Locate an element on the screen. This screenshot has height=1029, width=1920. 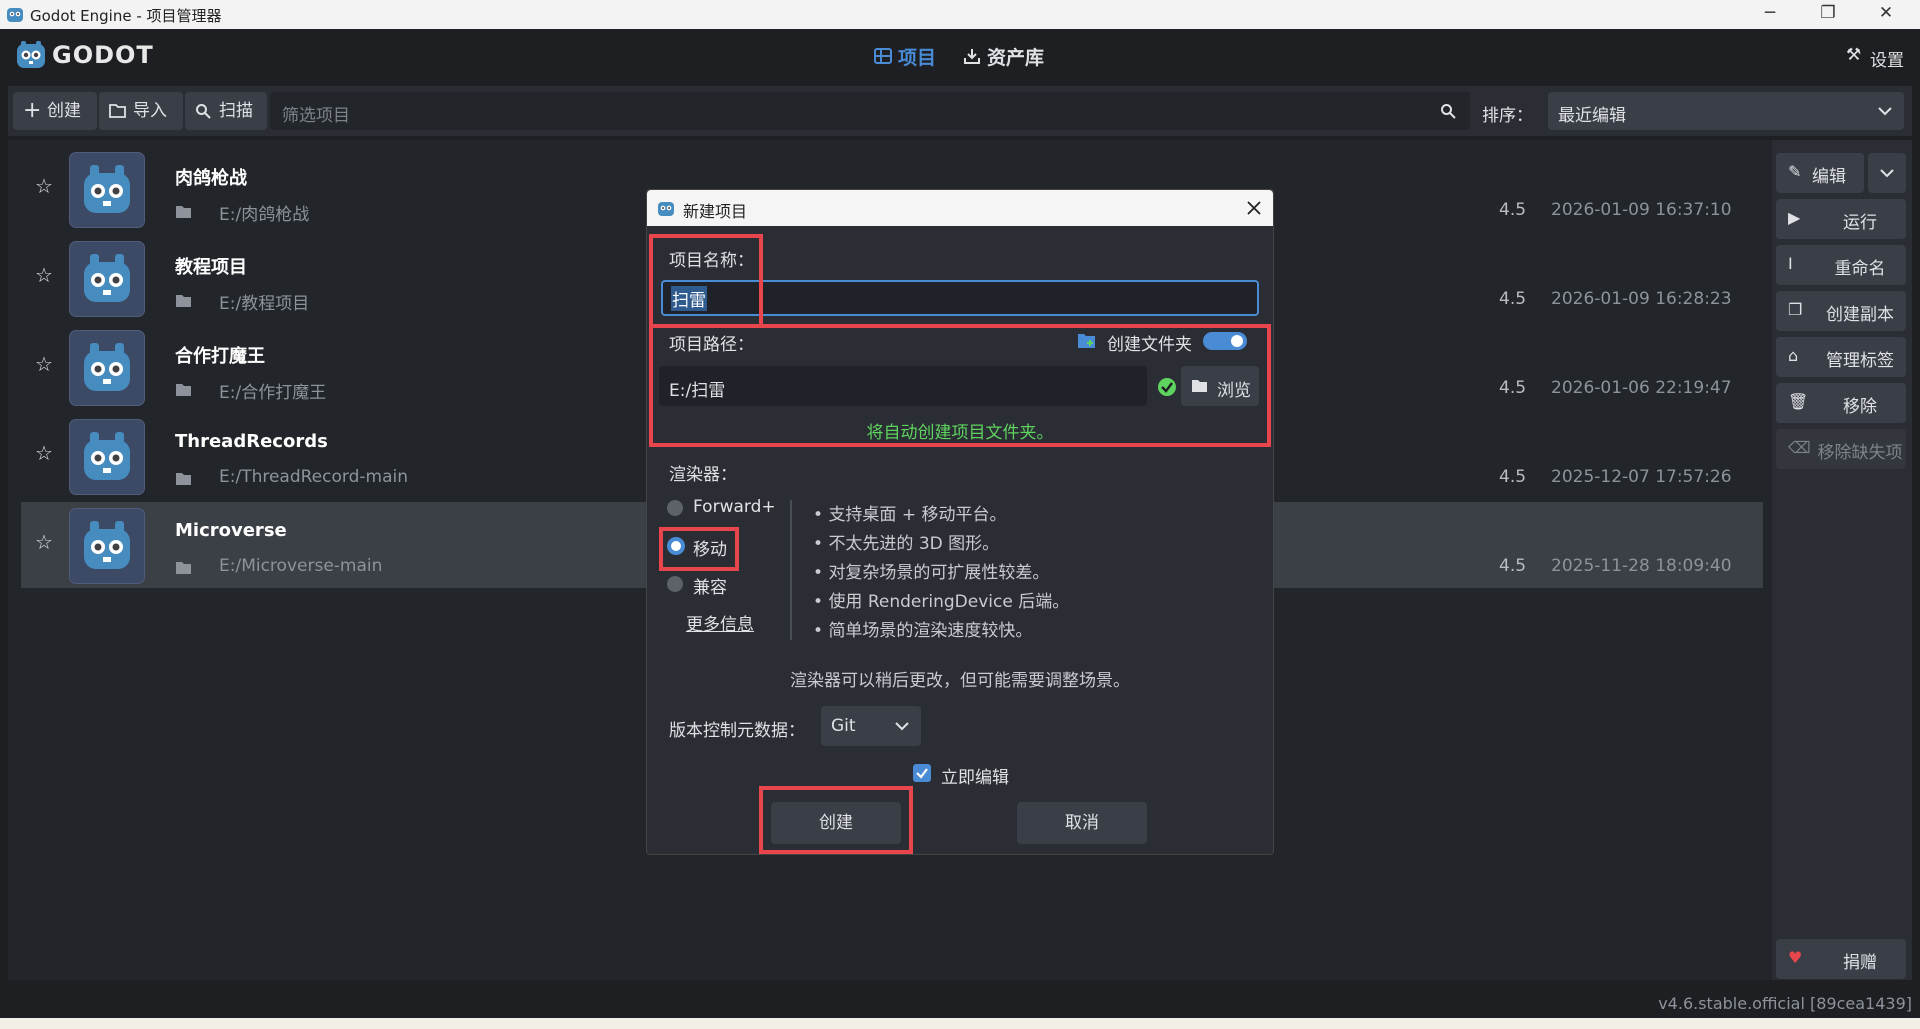
taskbar-edge is located at coordinates (960, 1023).